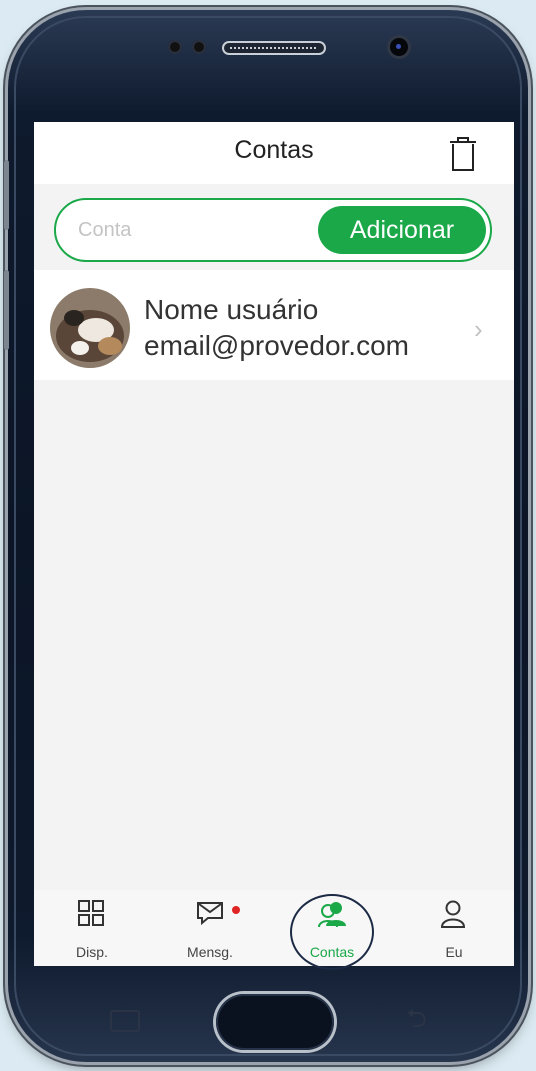 This screenshot has width=536, height=1071. What do you see at coordinates (91, 913) in the screenshot?
I see `grid-icon` at bounding box center [91, 913].